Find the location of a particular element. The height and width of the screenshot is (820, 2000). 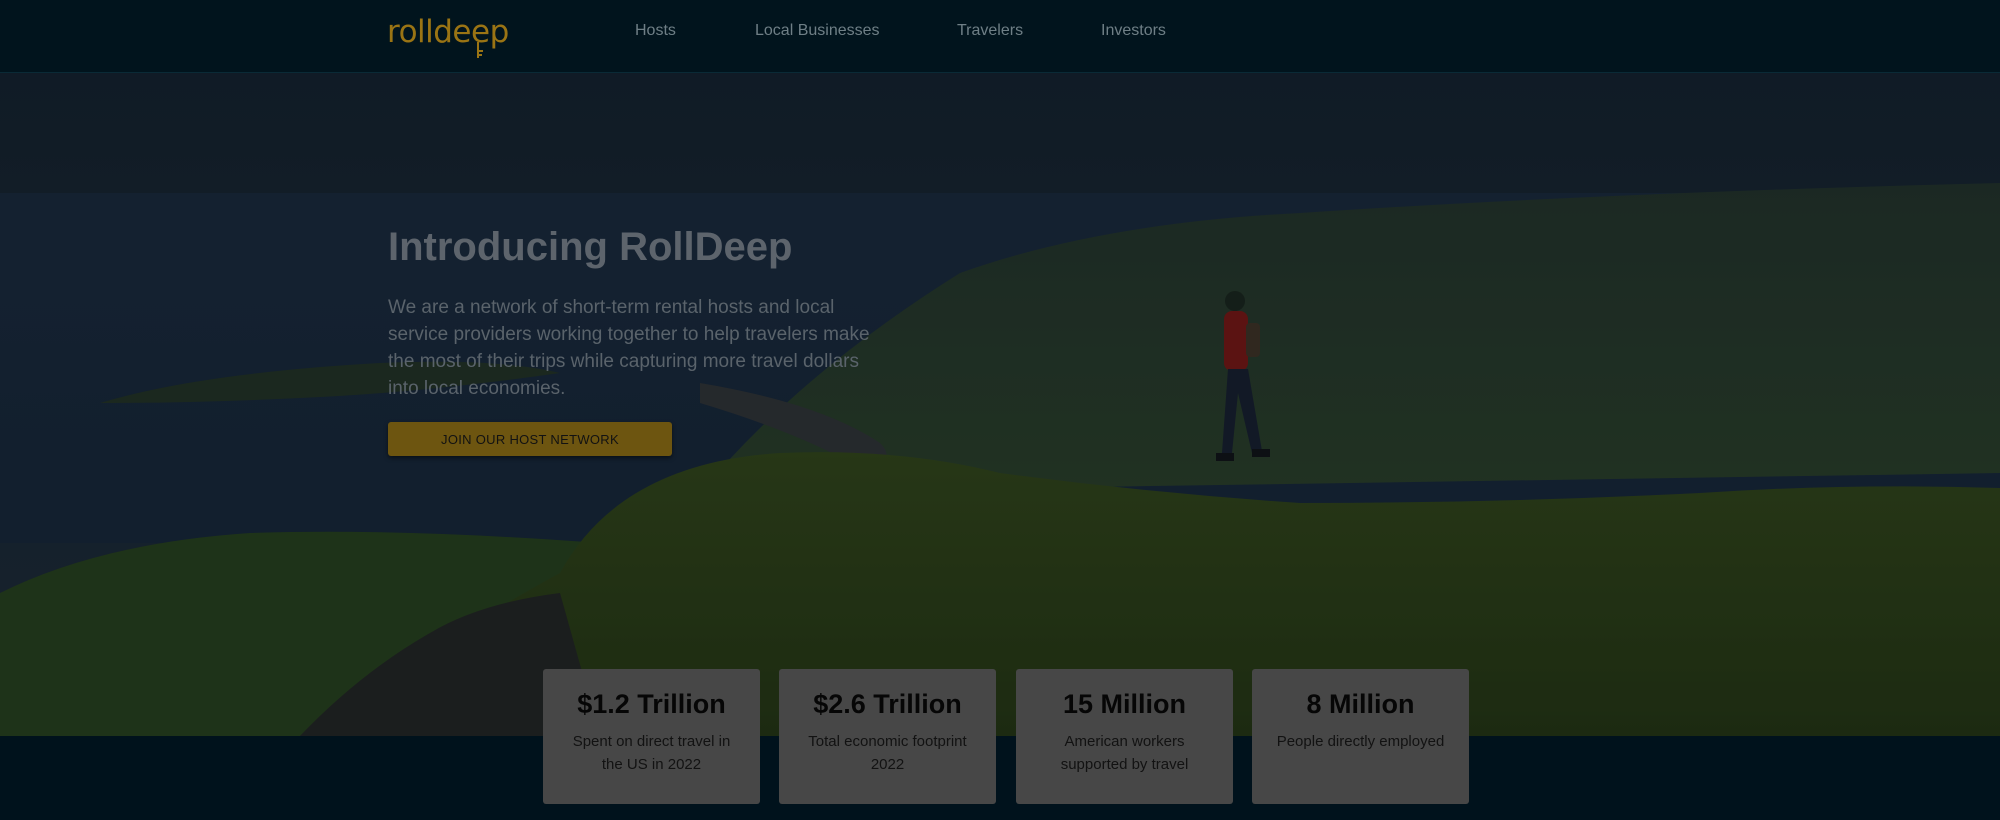

stat-label: Total economic footprint 2022 is located at coordinates (887, 753).